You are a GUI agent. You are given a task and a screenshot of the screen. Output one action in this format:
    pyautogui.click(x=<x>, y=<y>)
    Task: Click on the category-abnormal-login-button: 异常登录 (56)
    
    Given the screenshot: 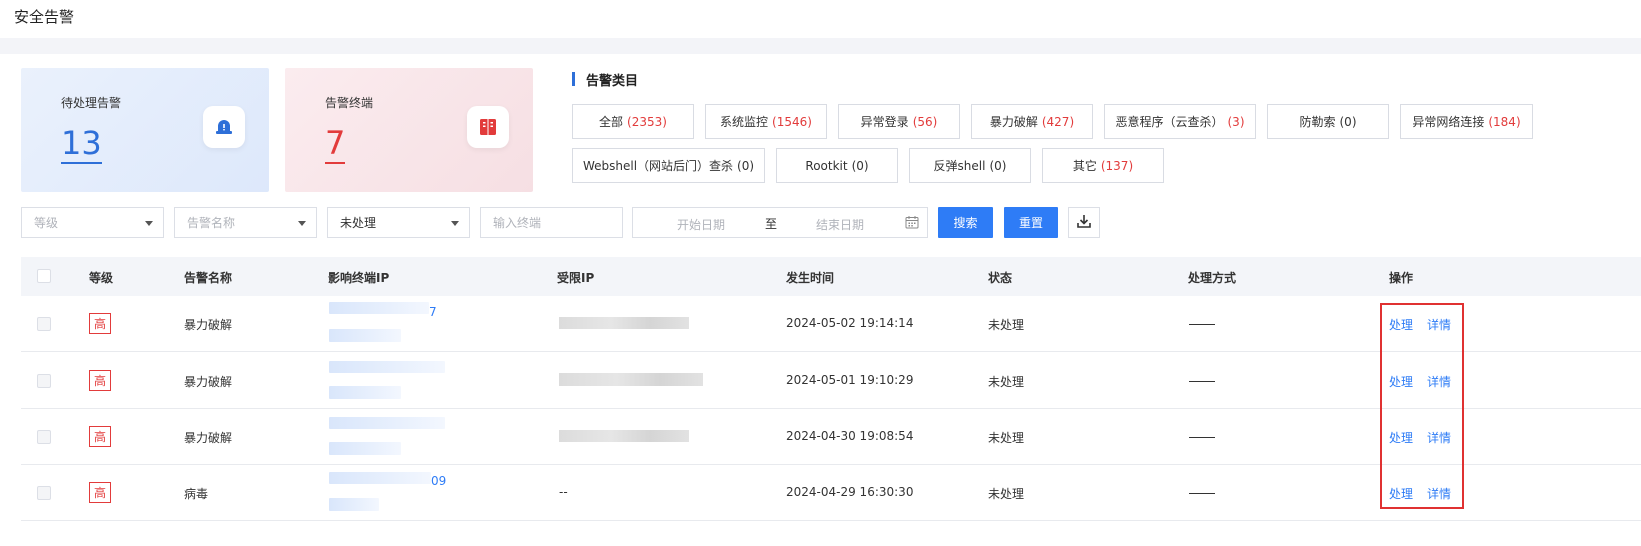 What is the action you would take?
    pyautogui.click(x=899, y=121)
    